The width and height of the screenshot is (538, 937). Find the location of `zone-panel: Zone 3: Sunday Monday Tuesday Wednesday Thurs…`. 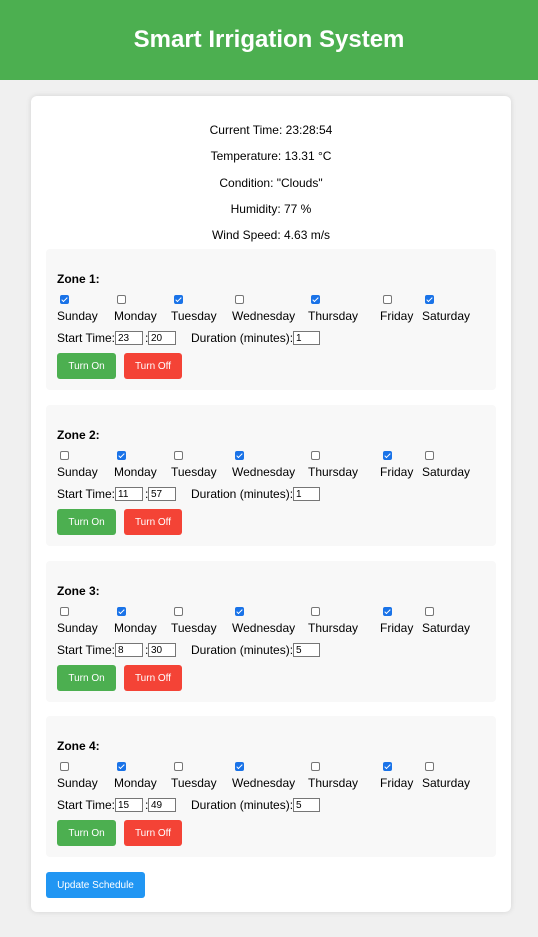

zone-panel: Zone 3: Sunday Monday Tuesday Wednesday Thurs… is located at coordinates (271, 631).